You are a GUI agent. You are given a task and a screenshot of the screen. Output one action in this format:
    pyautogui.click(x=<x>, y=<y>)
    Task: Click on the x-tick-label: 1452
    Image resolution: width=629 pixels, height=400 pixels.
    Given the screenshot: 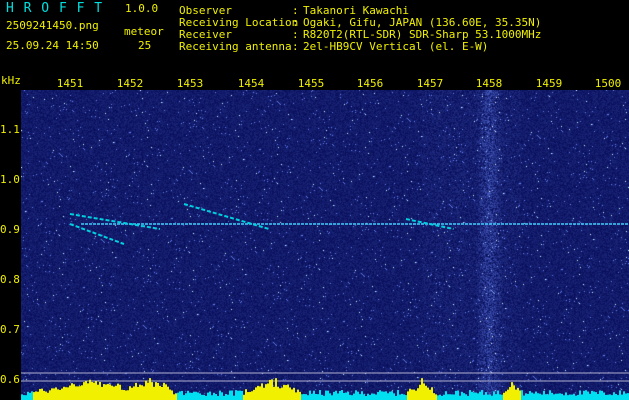 What is the action you would take?
    pyautogui.click(x=130, y=83)
    